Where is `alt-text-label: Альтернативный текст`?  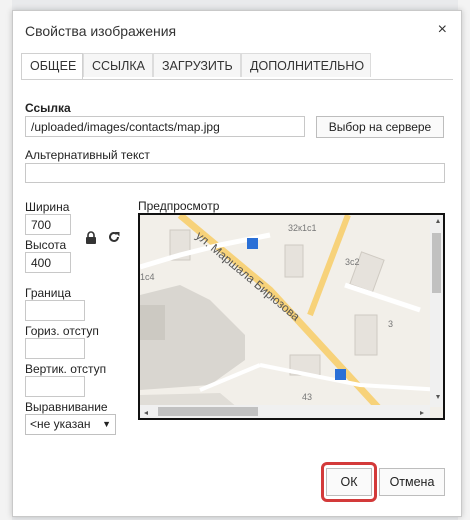
alt-text-label: Альтернативный текст is located at coordinates (87, 155).